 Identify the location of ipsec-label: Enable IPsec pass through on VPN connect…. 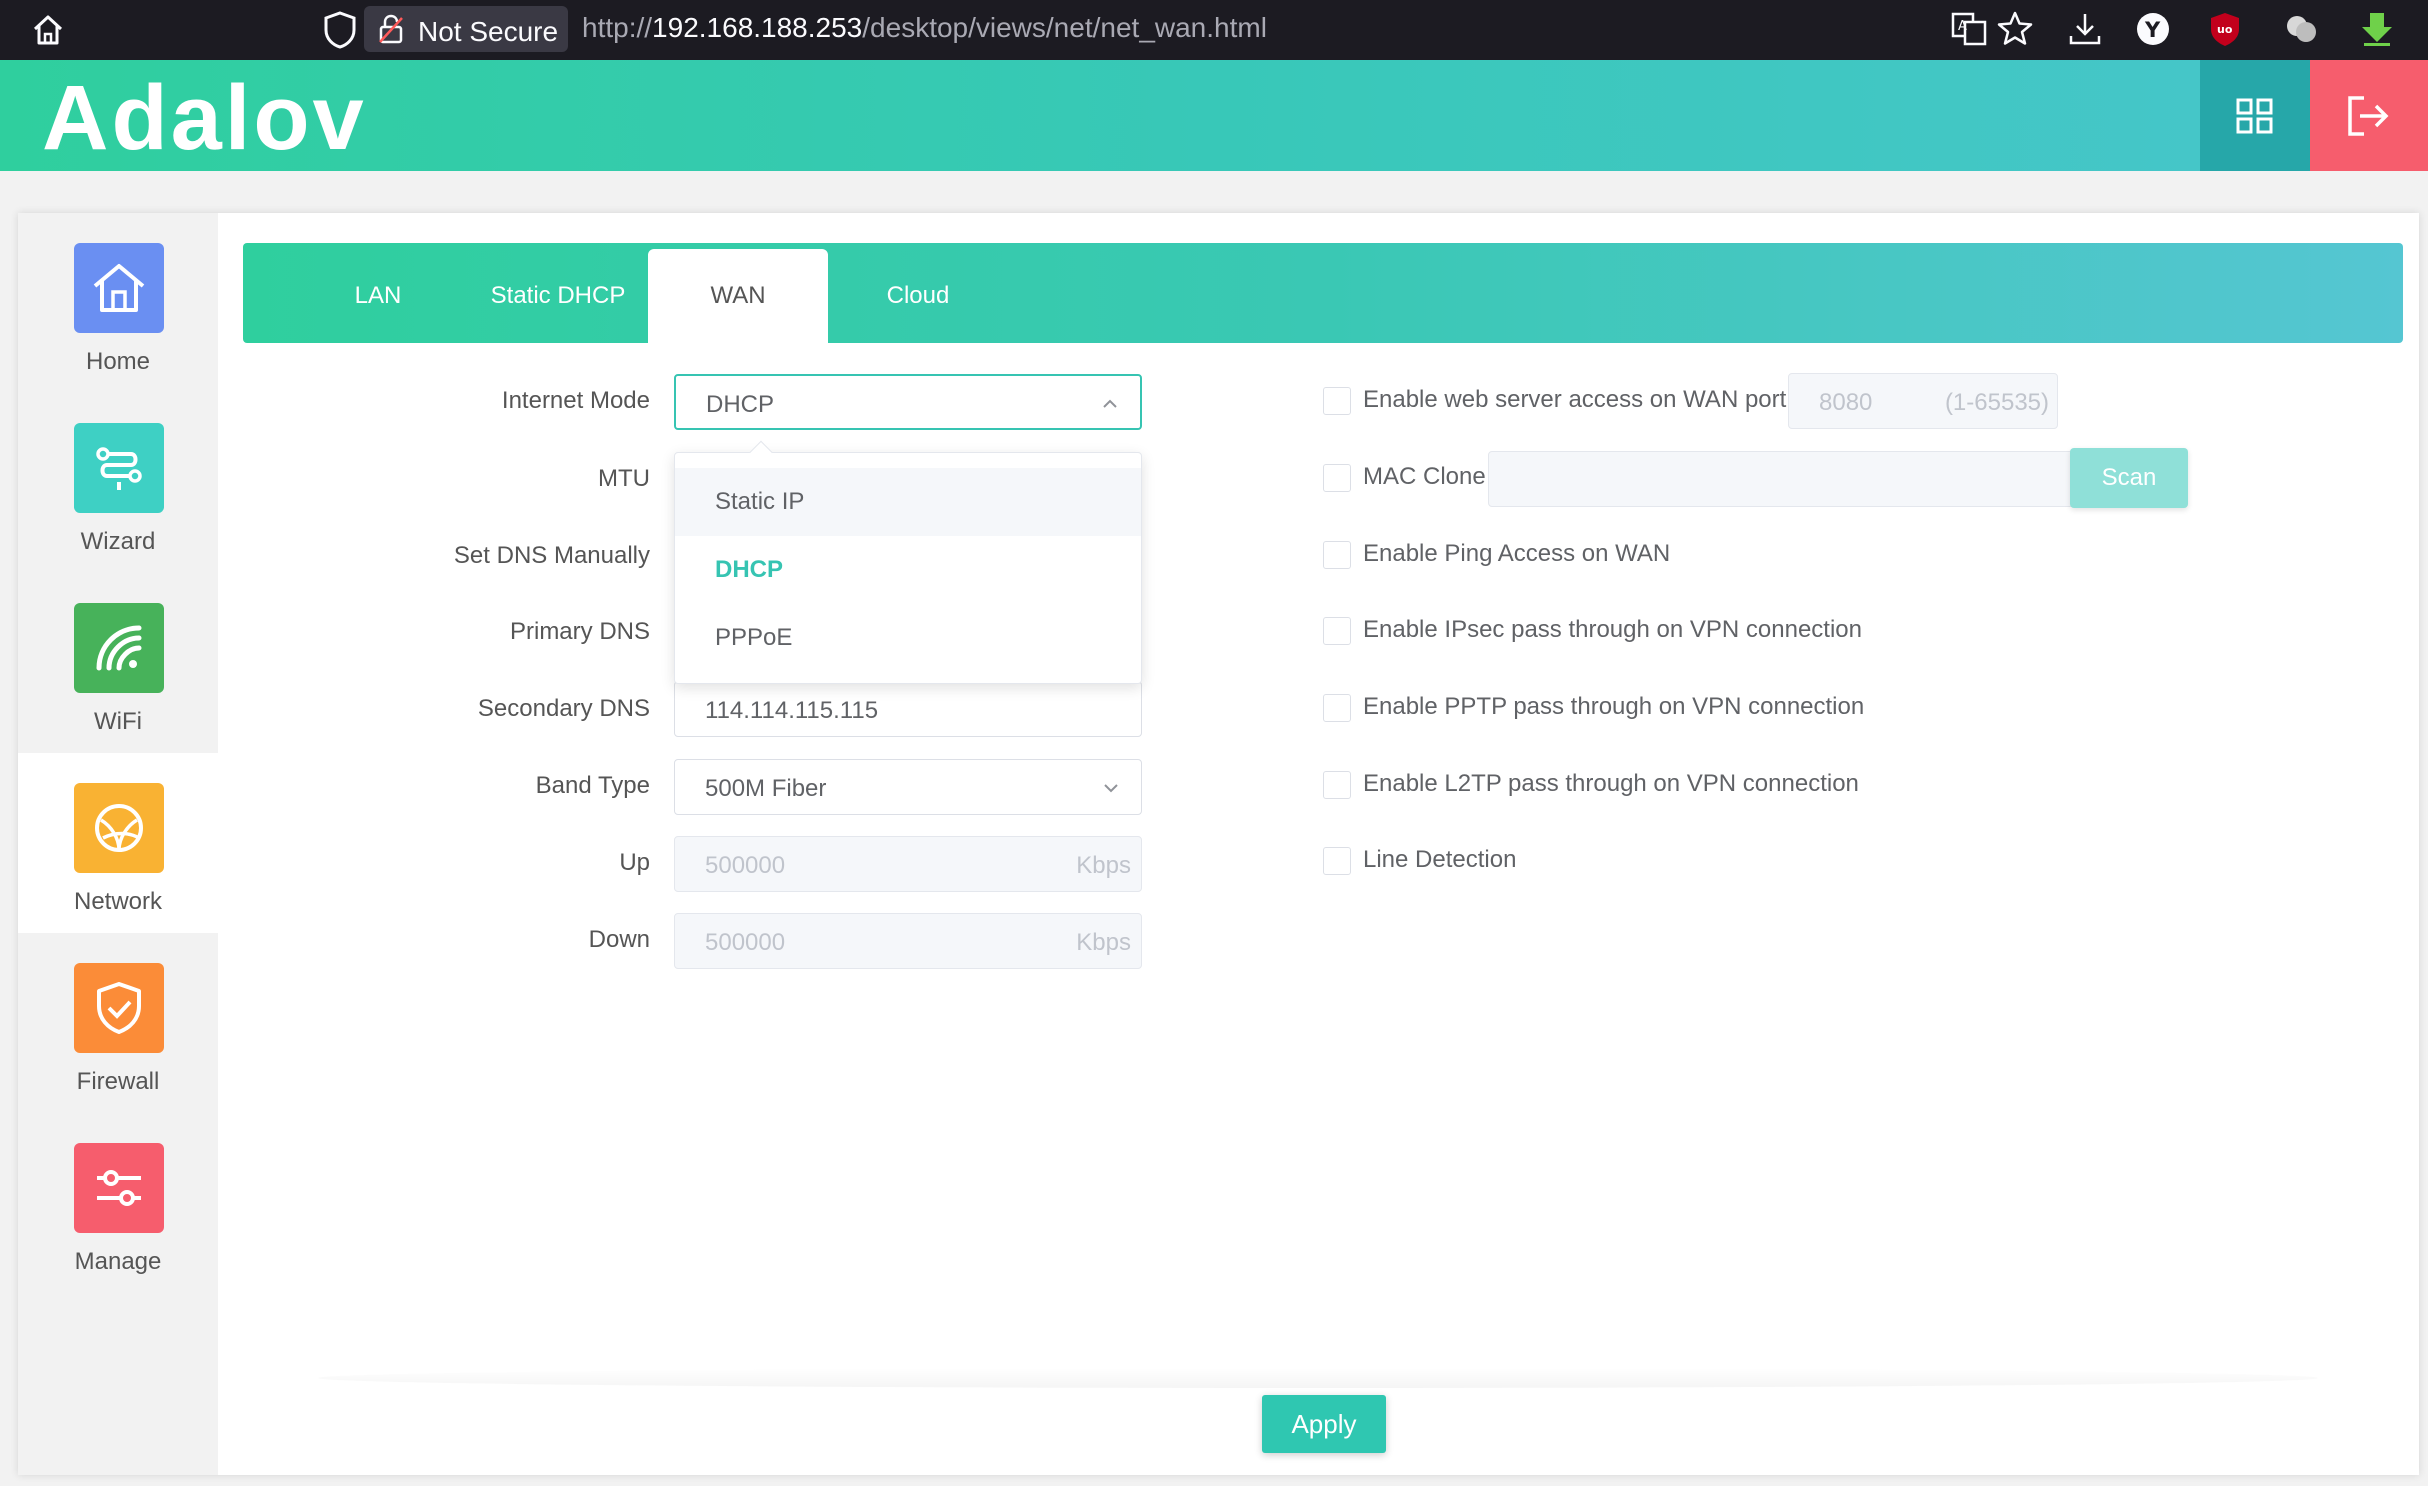
(1612, 629).